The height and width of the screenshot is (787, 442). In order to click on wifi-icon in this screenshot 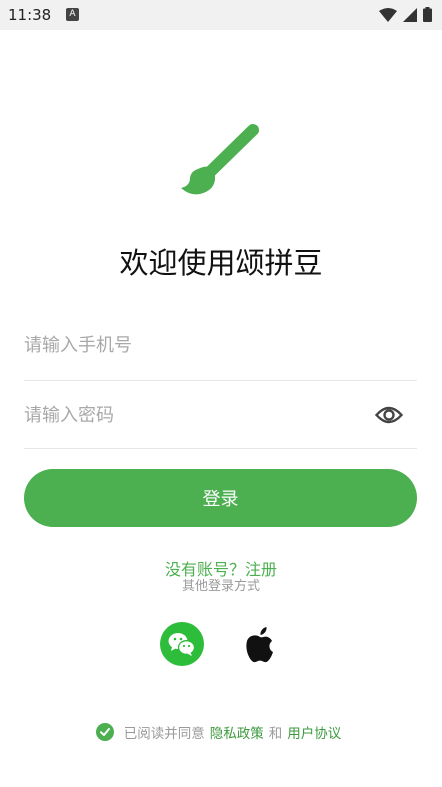, I will do `click(388, 14)`.